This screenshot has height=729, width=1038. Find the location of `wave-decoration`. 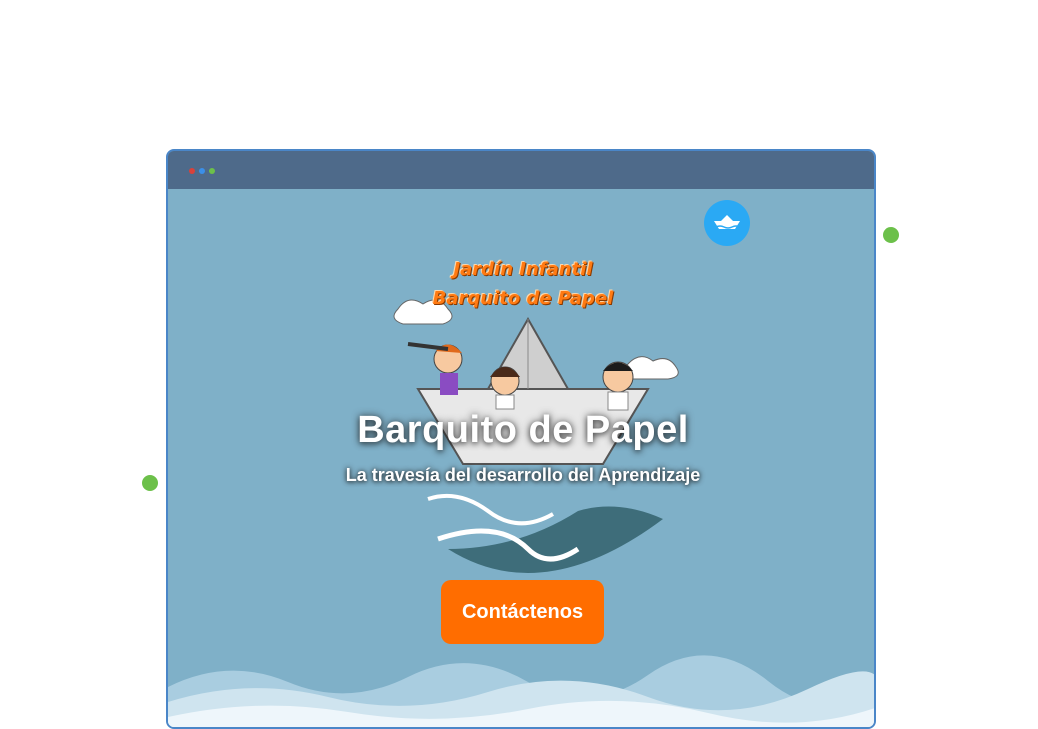

wave-decoration is located at coordinates (521, 691).